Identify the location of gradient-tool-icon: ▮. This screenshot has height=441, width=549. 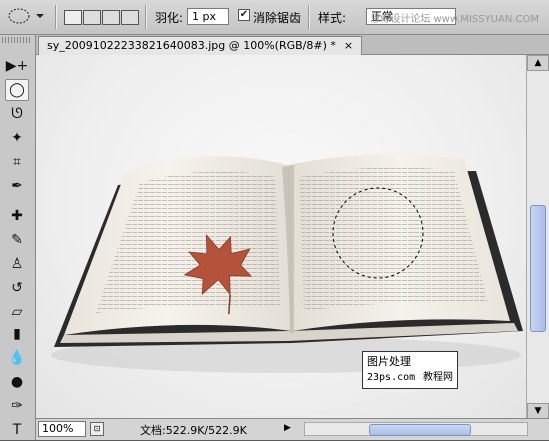
(17, 334).